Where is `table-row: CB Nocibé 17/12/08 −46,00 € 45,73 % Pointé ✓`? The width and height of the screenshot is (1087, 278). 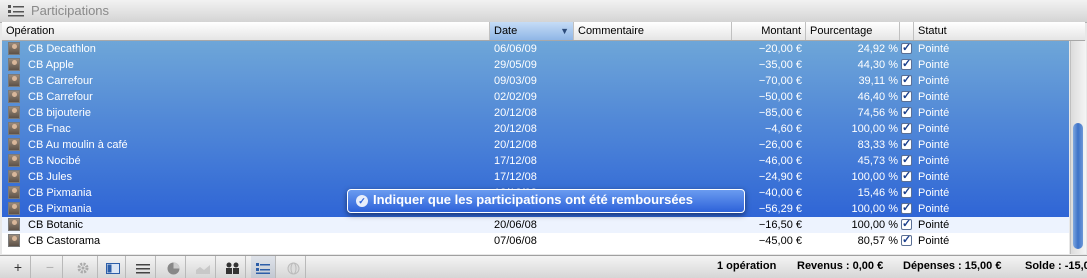 table-row: CB Nocibé 17/12/08 −46,00 € 45,73 % Pointé ✓ is located at coordinates (535, 161).